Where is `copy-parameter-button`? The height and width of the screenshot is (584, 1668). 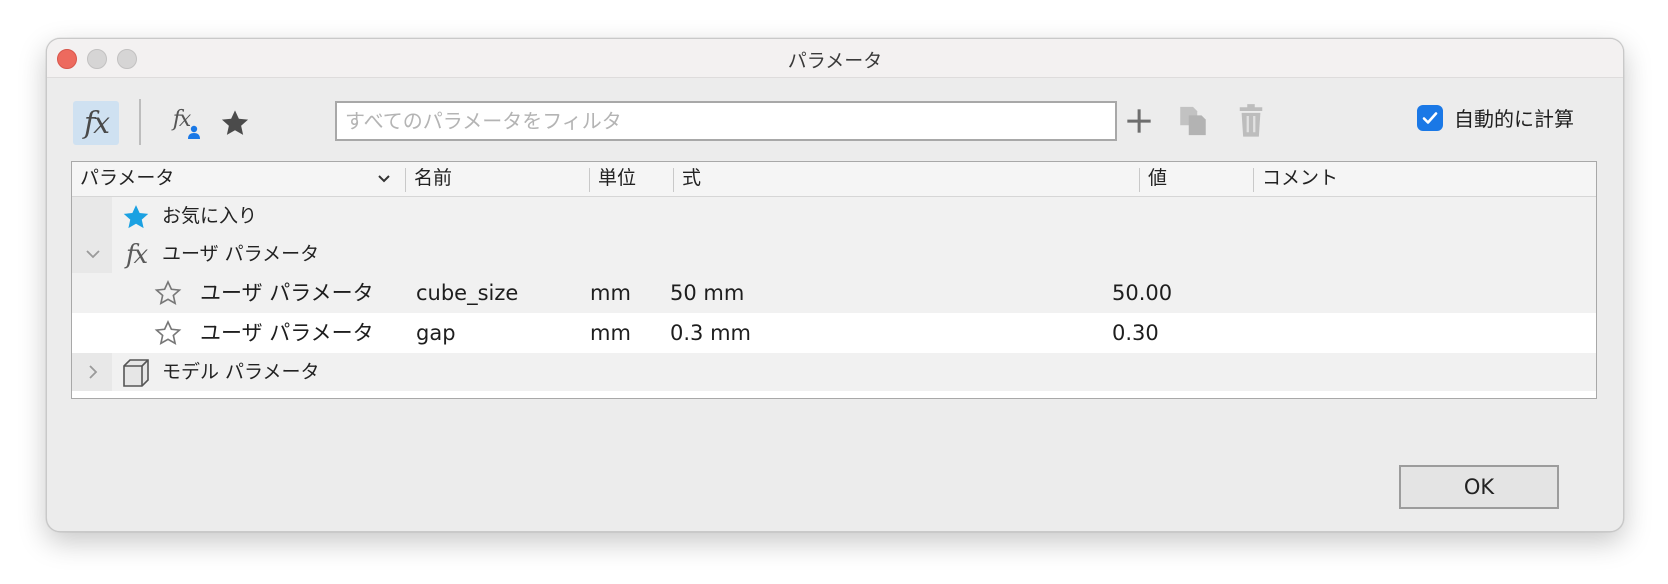 copy-parameter-button is located at coordinates (1193, 121).